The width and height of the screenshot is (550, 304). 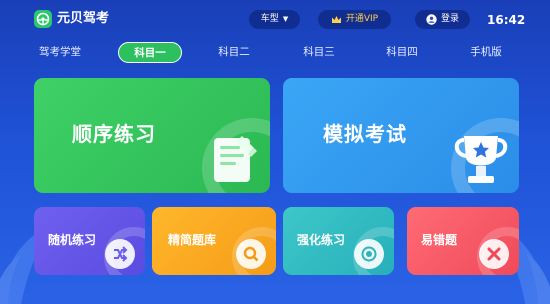 What do you see at coordinates (235, 159) in the screenshot?
I see `notebook-pencil-icon` at bounding box center [235, 159].